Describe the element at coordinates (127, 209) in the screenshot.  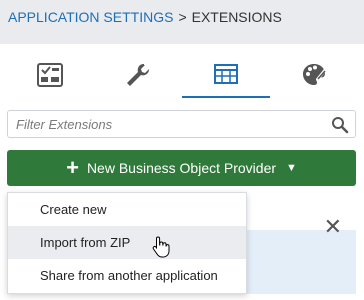
I see `menu-item-create-new: Create new` at that location.